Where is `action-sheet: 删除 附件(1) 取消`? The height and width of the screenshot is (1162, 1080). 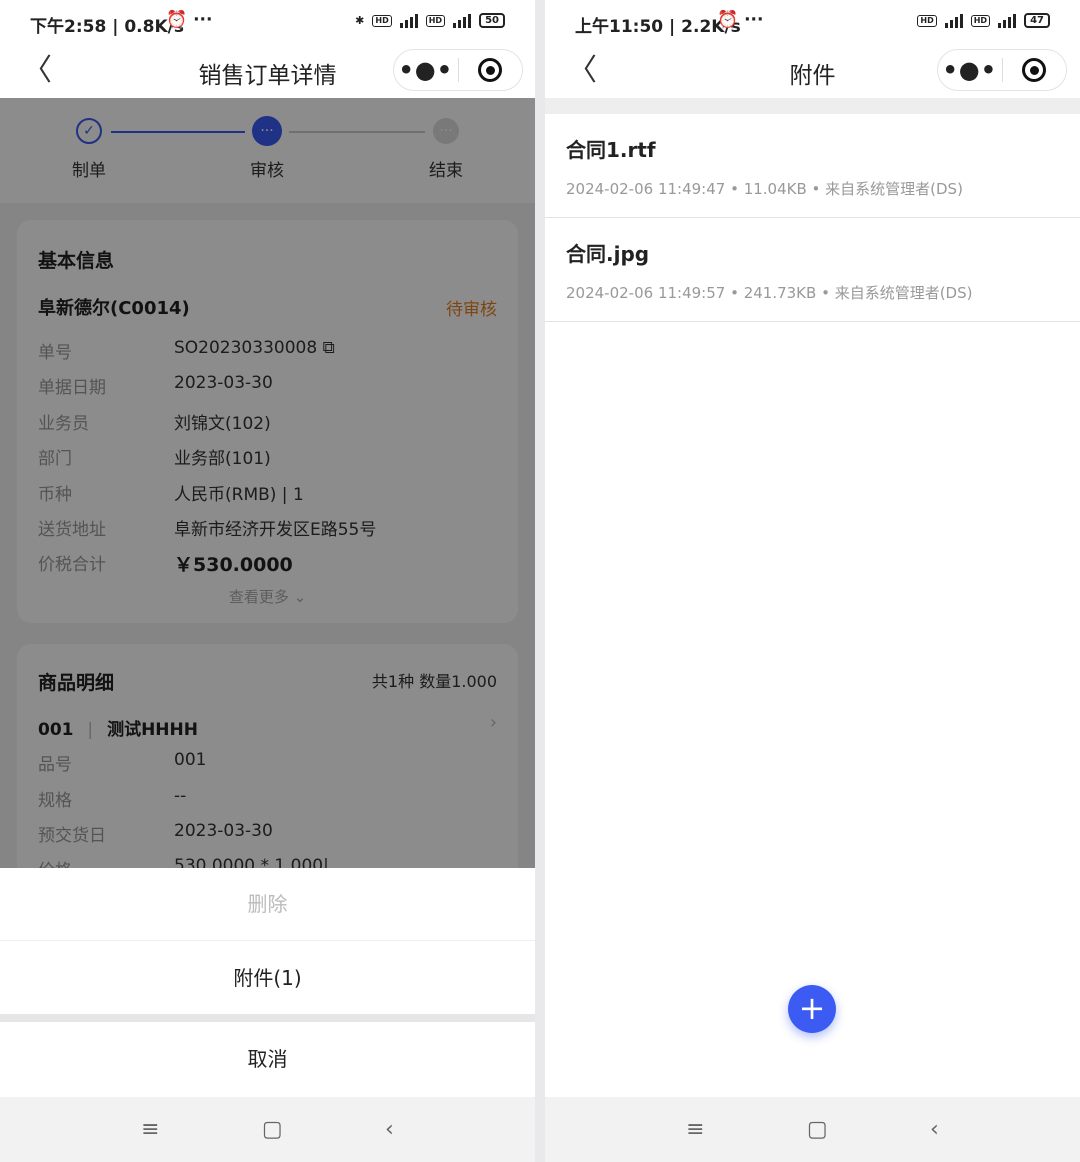
action-sheet: 删除 附件(1) 取消 is located at coordinates (267, 982).